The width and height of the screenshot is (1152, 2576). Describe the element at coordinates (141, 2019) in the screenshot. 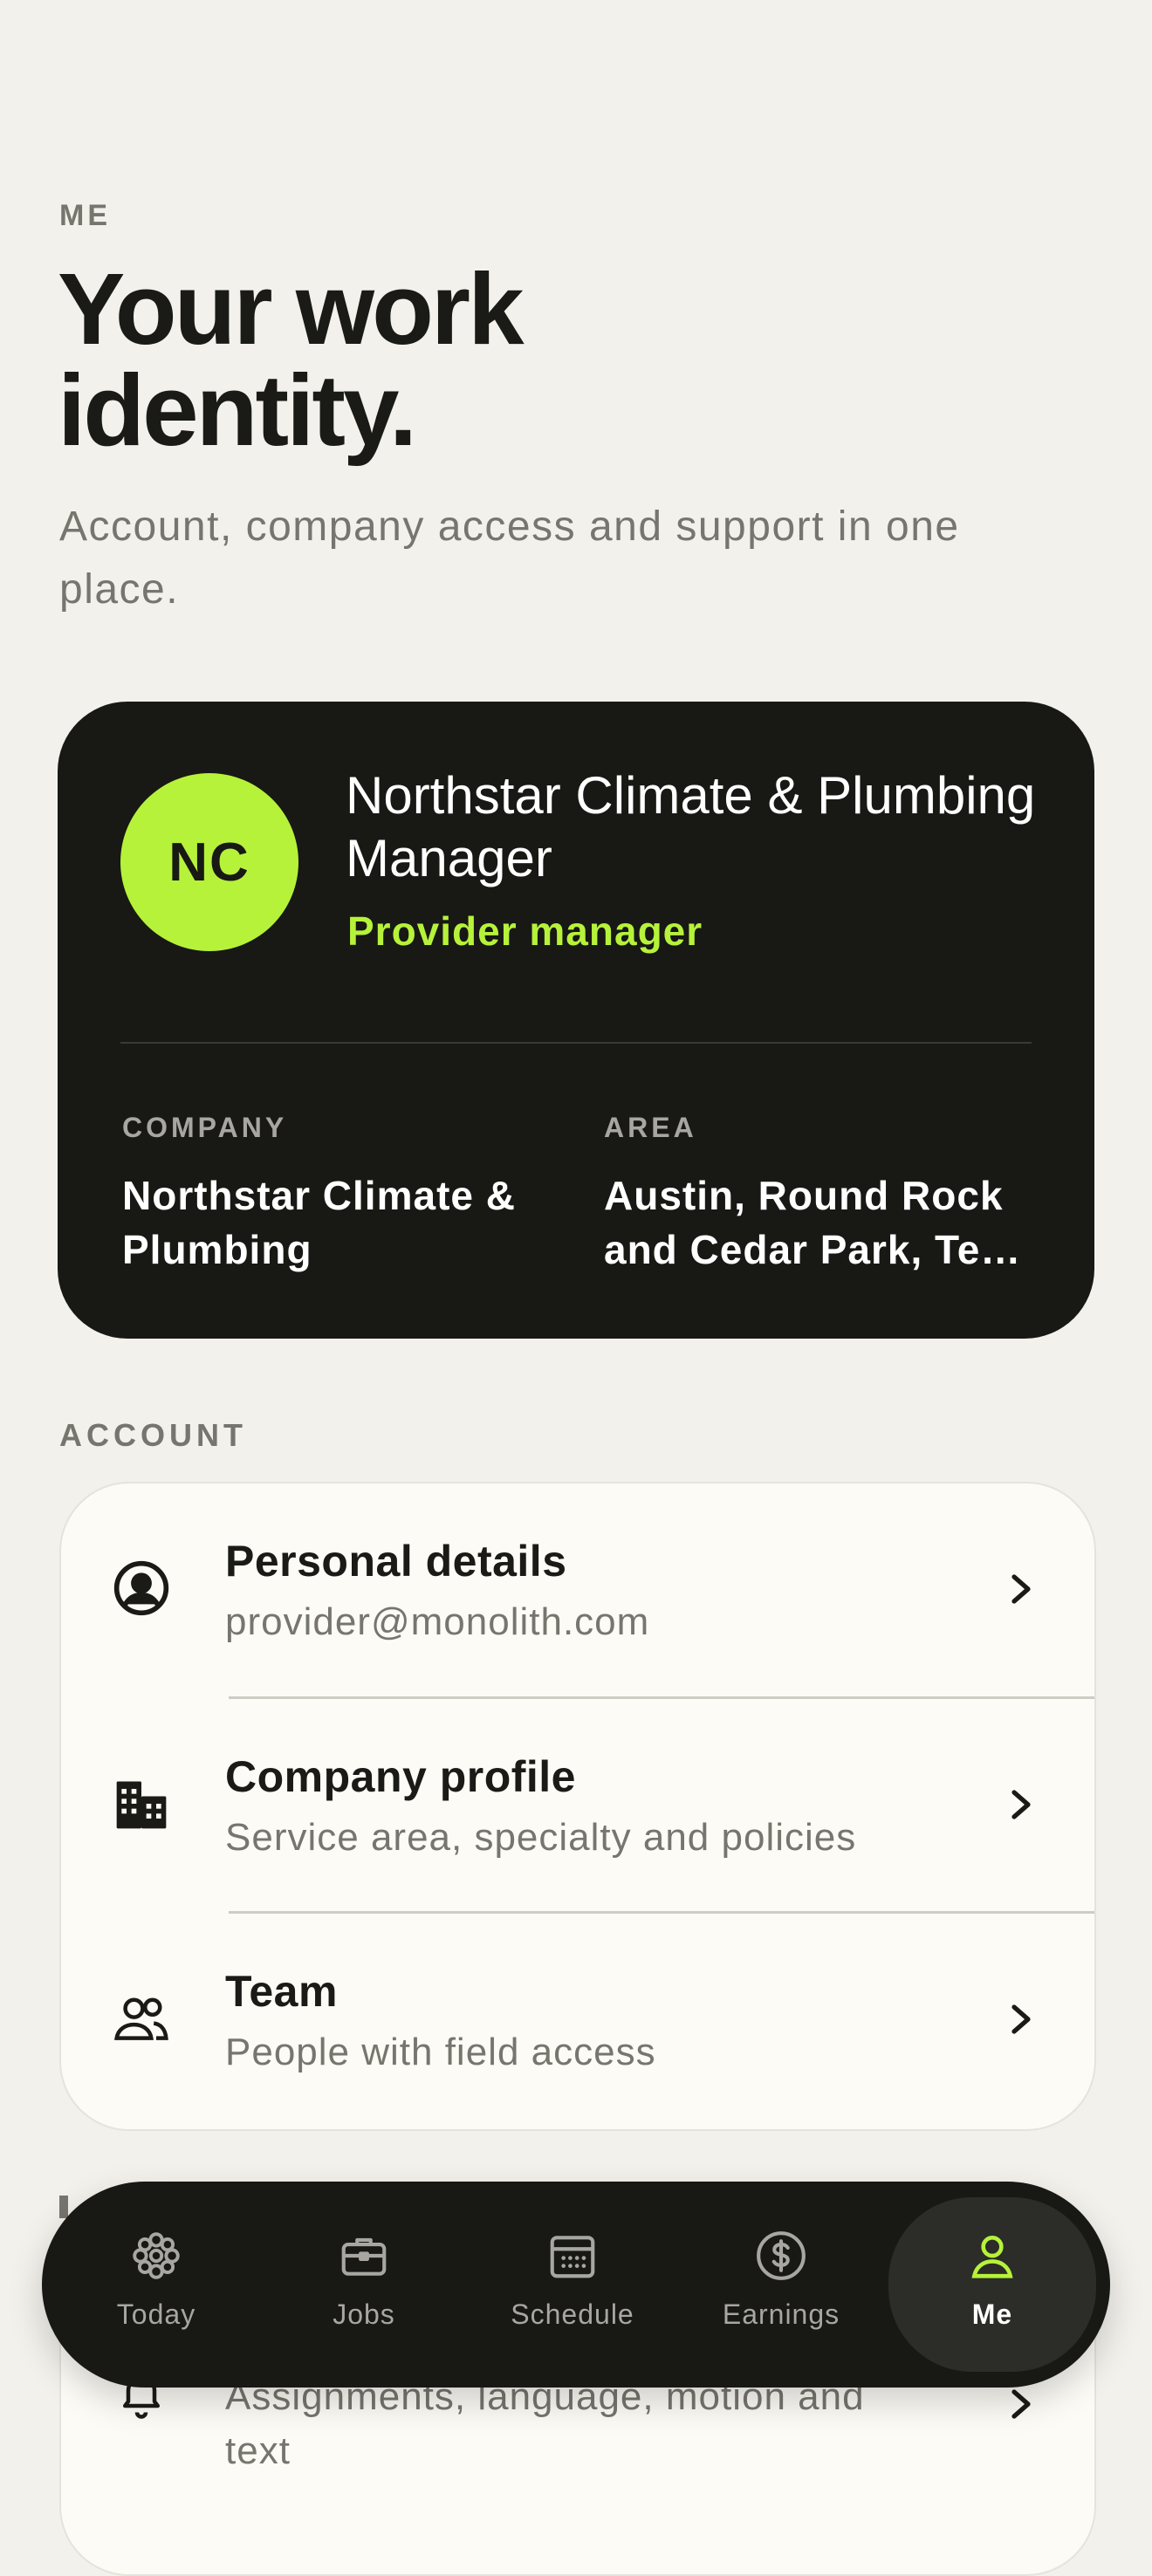

I see `team-icon` at that location.